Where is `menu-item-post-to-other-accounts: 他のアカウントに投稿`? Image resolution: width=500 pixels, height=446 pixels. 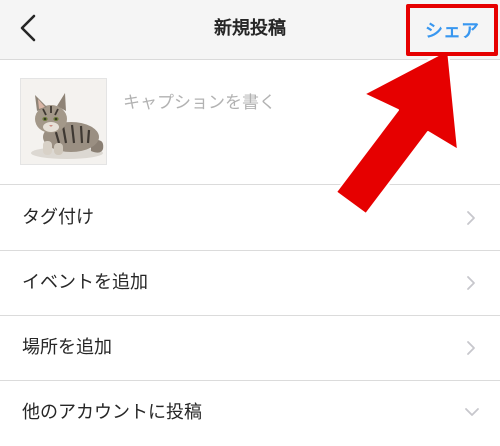
menu-item-post-to-other-accounts: 他のアカウントに投稿 is located at coordinates (250, 413).